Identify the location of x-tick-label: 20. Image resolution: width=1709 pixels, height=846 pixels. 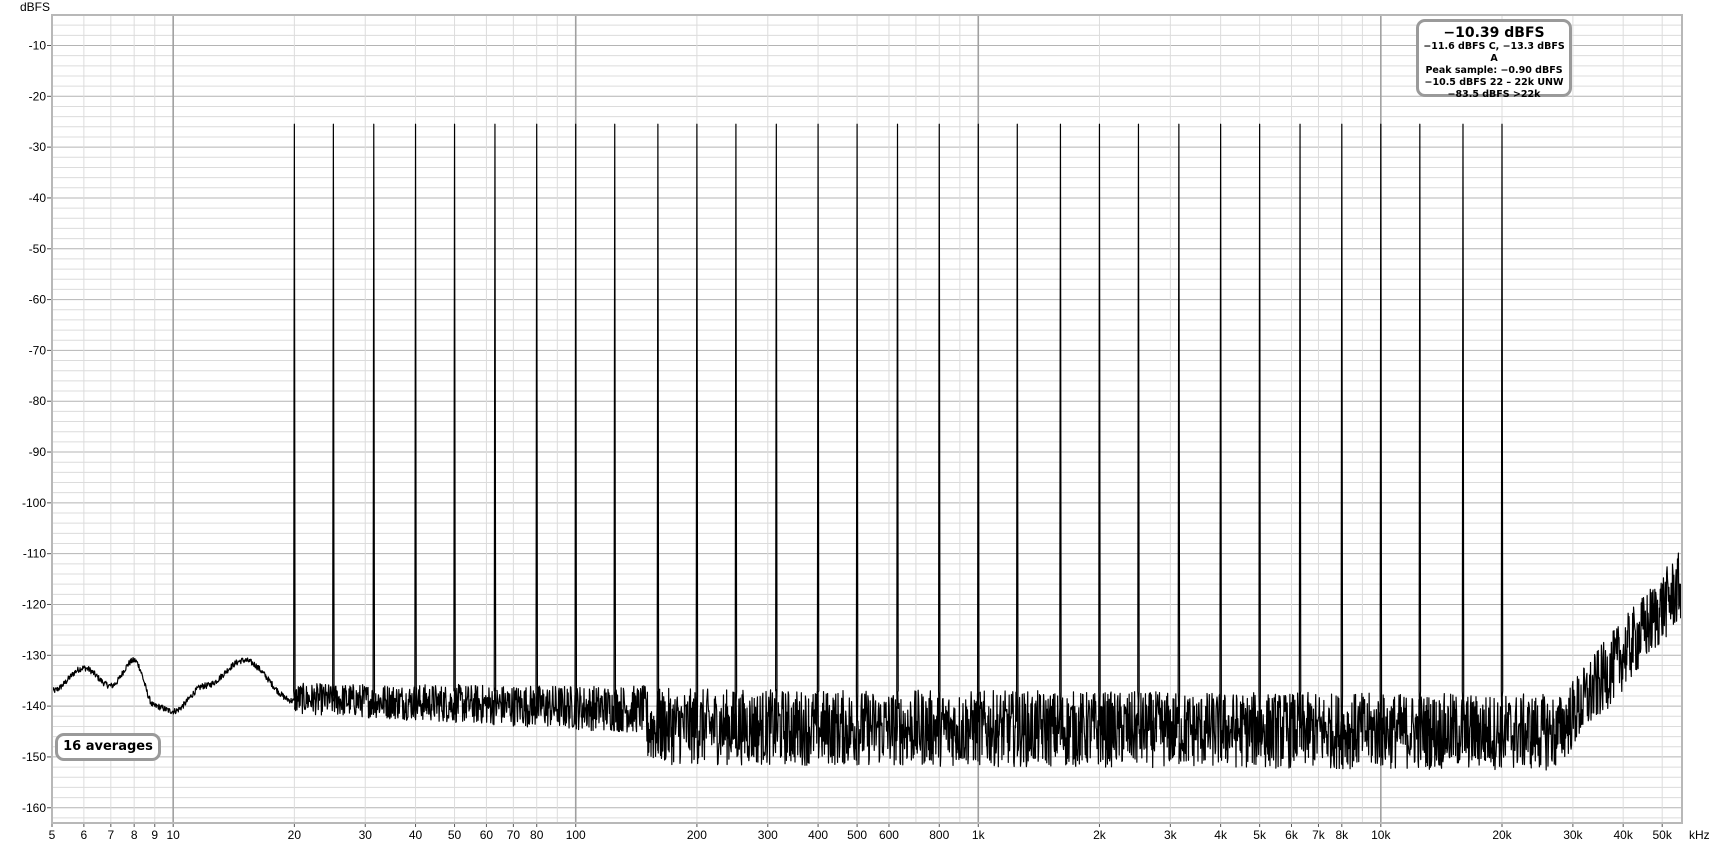
(295, 835).